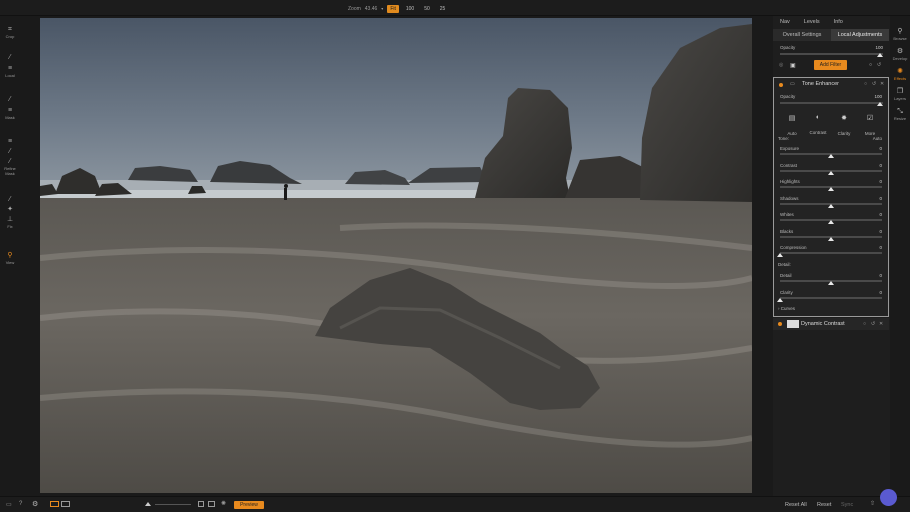 The width and height of the screenshot is (910, 512). What do you see at coordinates (844, 118) in the screenshot?
I see `clarity-icon: ✸` at bounding box center [844, 118].